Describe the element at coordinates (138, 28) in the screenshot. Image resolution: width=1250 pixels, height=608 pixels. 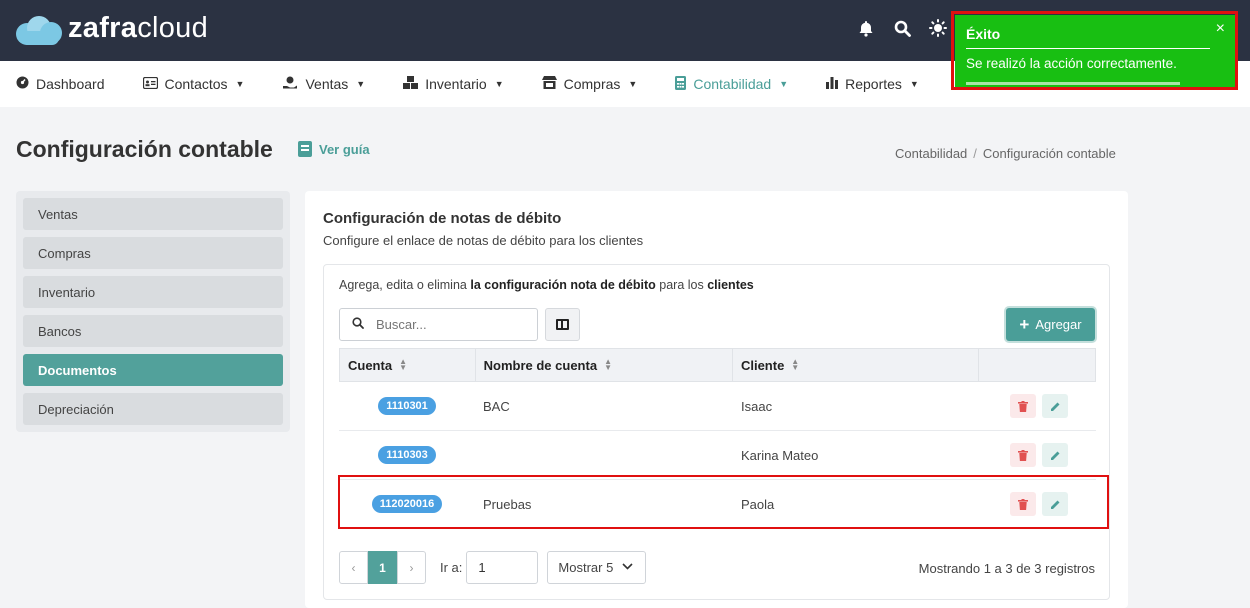
I see `brand-name: zafracloud` at that location.